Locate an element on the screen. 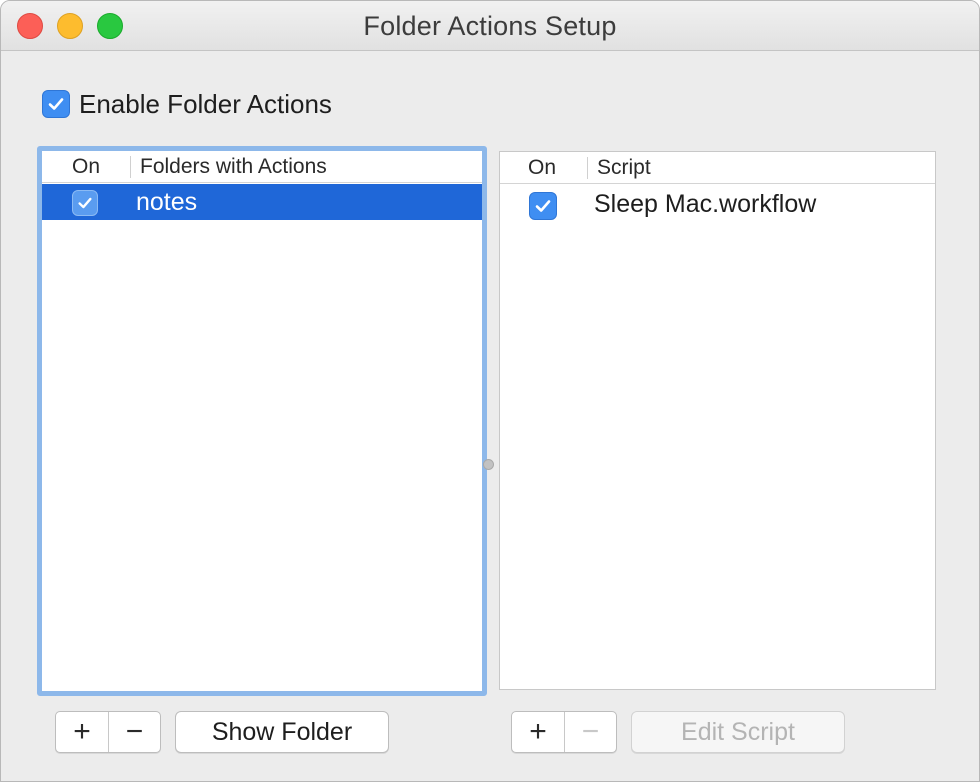  folder-add-remove-control: + − is located at coordinates (108, 732).